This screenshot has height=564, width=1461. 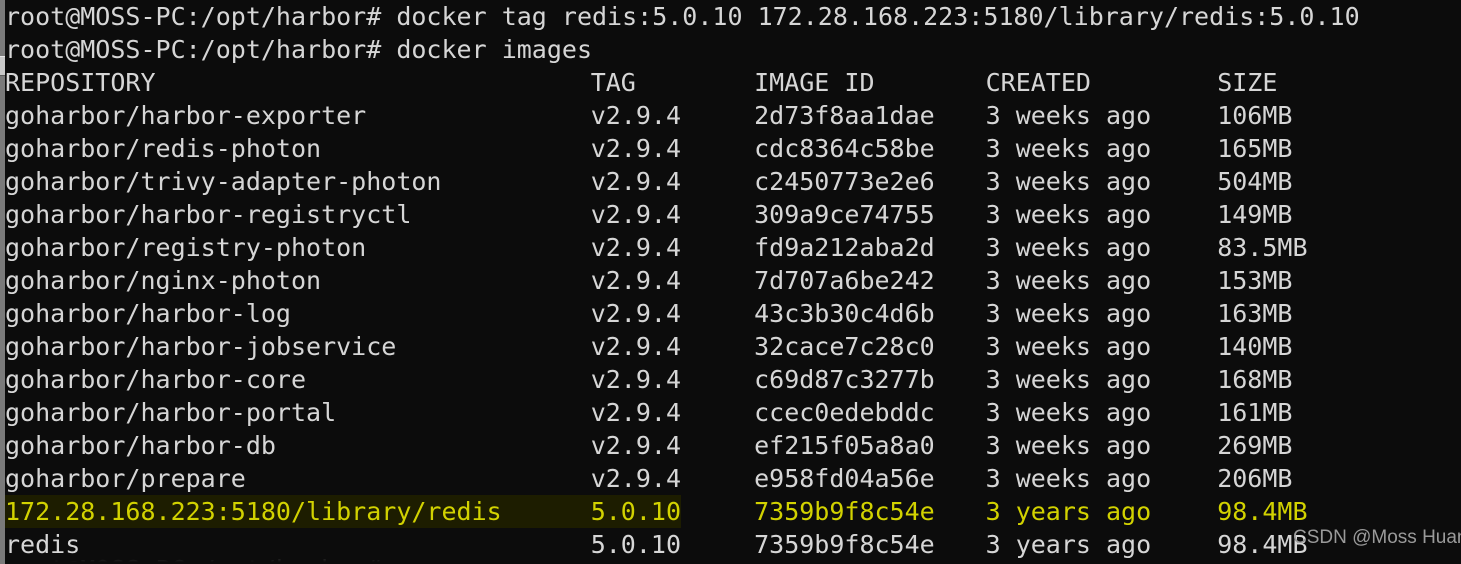 What do you see at coordinates (1255, 445) in the screenshot?
I see `cell-size: 269MB` at bounding box center [1255, 445].